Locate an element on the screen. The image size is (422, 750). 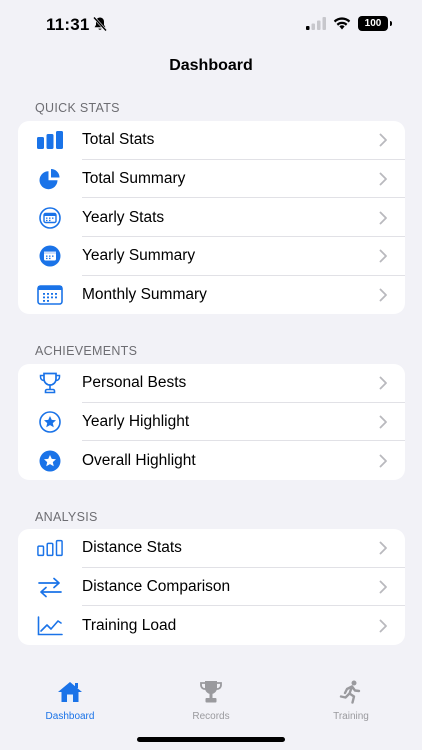
row-label: Total Stats is located at coordinates (118, 140).